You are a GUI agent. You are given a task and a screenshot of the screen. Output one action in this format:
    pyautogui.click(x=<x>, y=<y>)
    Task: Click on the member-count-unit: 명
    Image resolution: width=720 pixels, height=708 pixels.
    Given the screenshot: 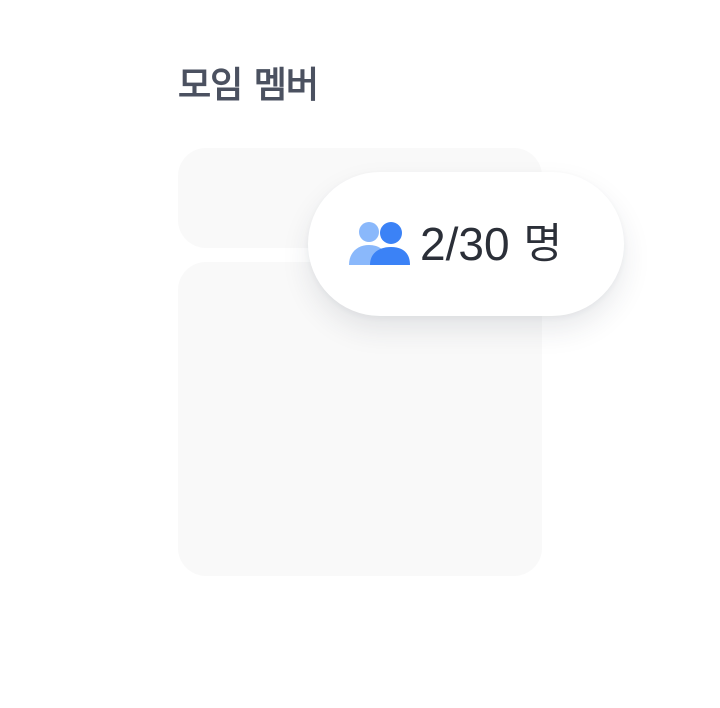 What is the action you would take?
    pyautogui.click(x=543, y=243)
    